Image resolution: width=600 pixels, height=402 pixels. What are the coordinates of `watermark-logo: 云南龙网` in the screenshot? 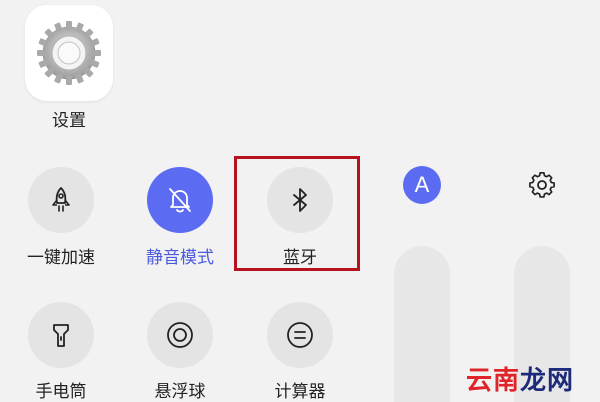 It's located at (520, 378).